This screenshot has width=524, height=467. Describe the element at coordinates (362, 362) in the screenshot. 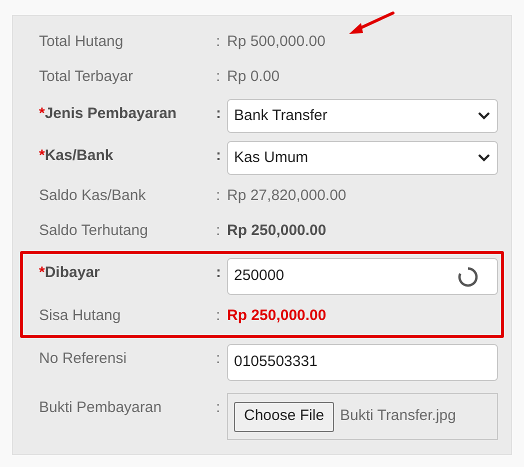

I see `input-field: 0105503331` at that location.